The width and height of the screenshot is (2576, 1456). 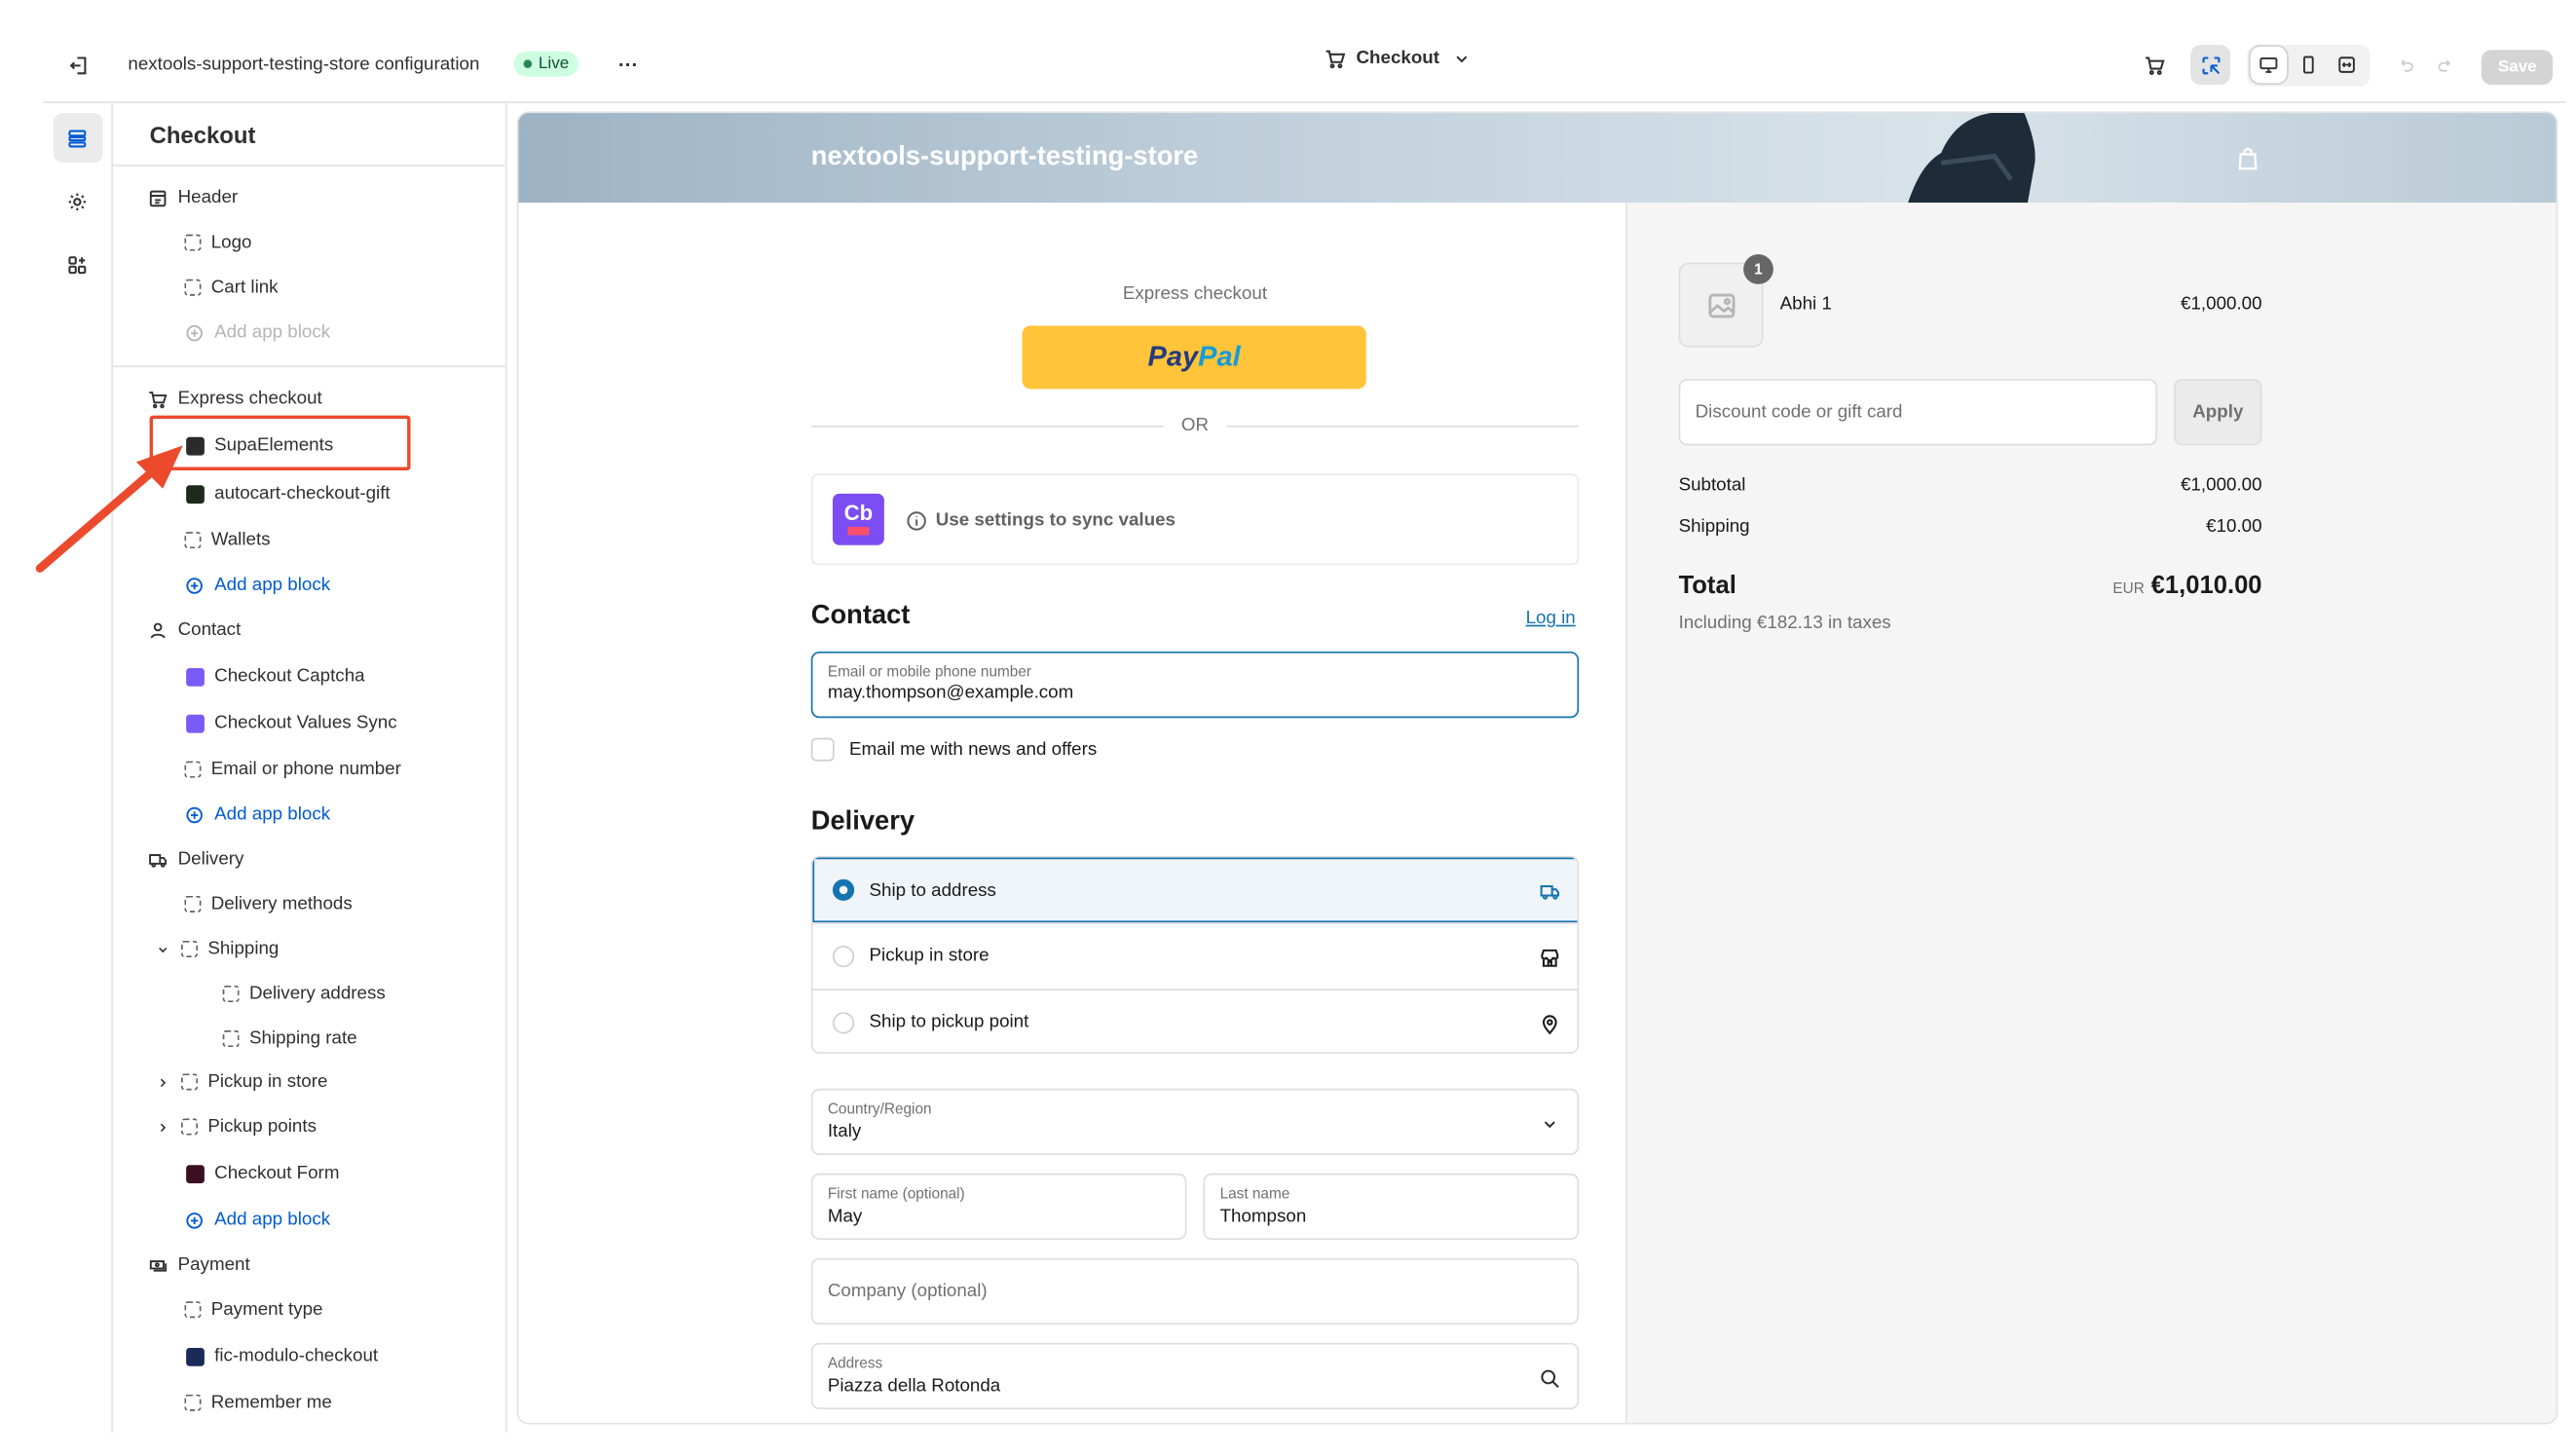 I want to click on total-label: Total, so click(x=1707, y=586).